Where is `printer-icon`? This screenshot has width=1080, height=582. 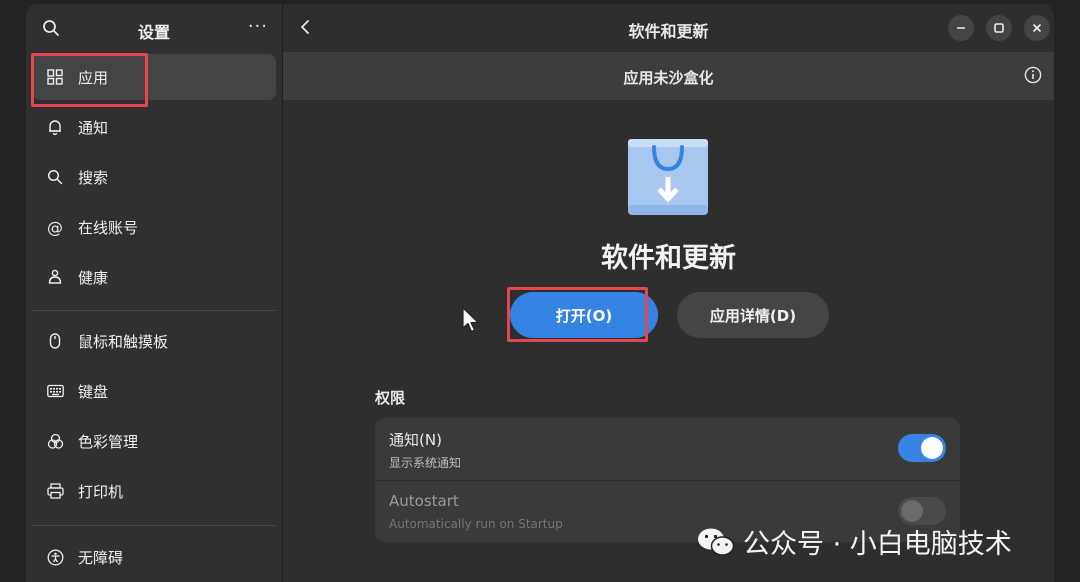 printer-icon is located at coordinates (55, 491).